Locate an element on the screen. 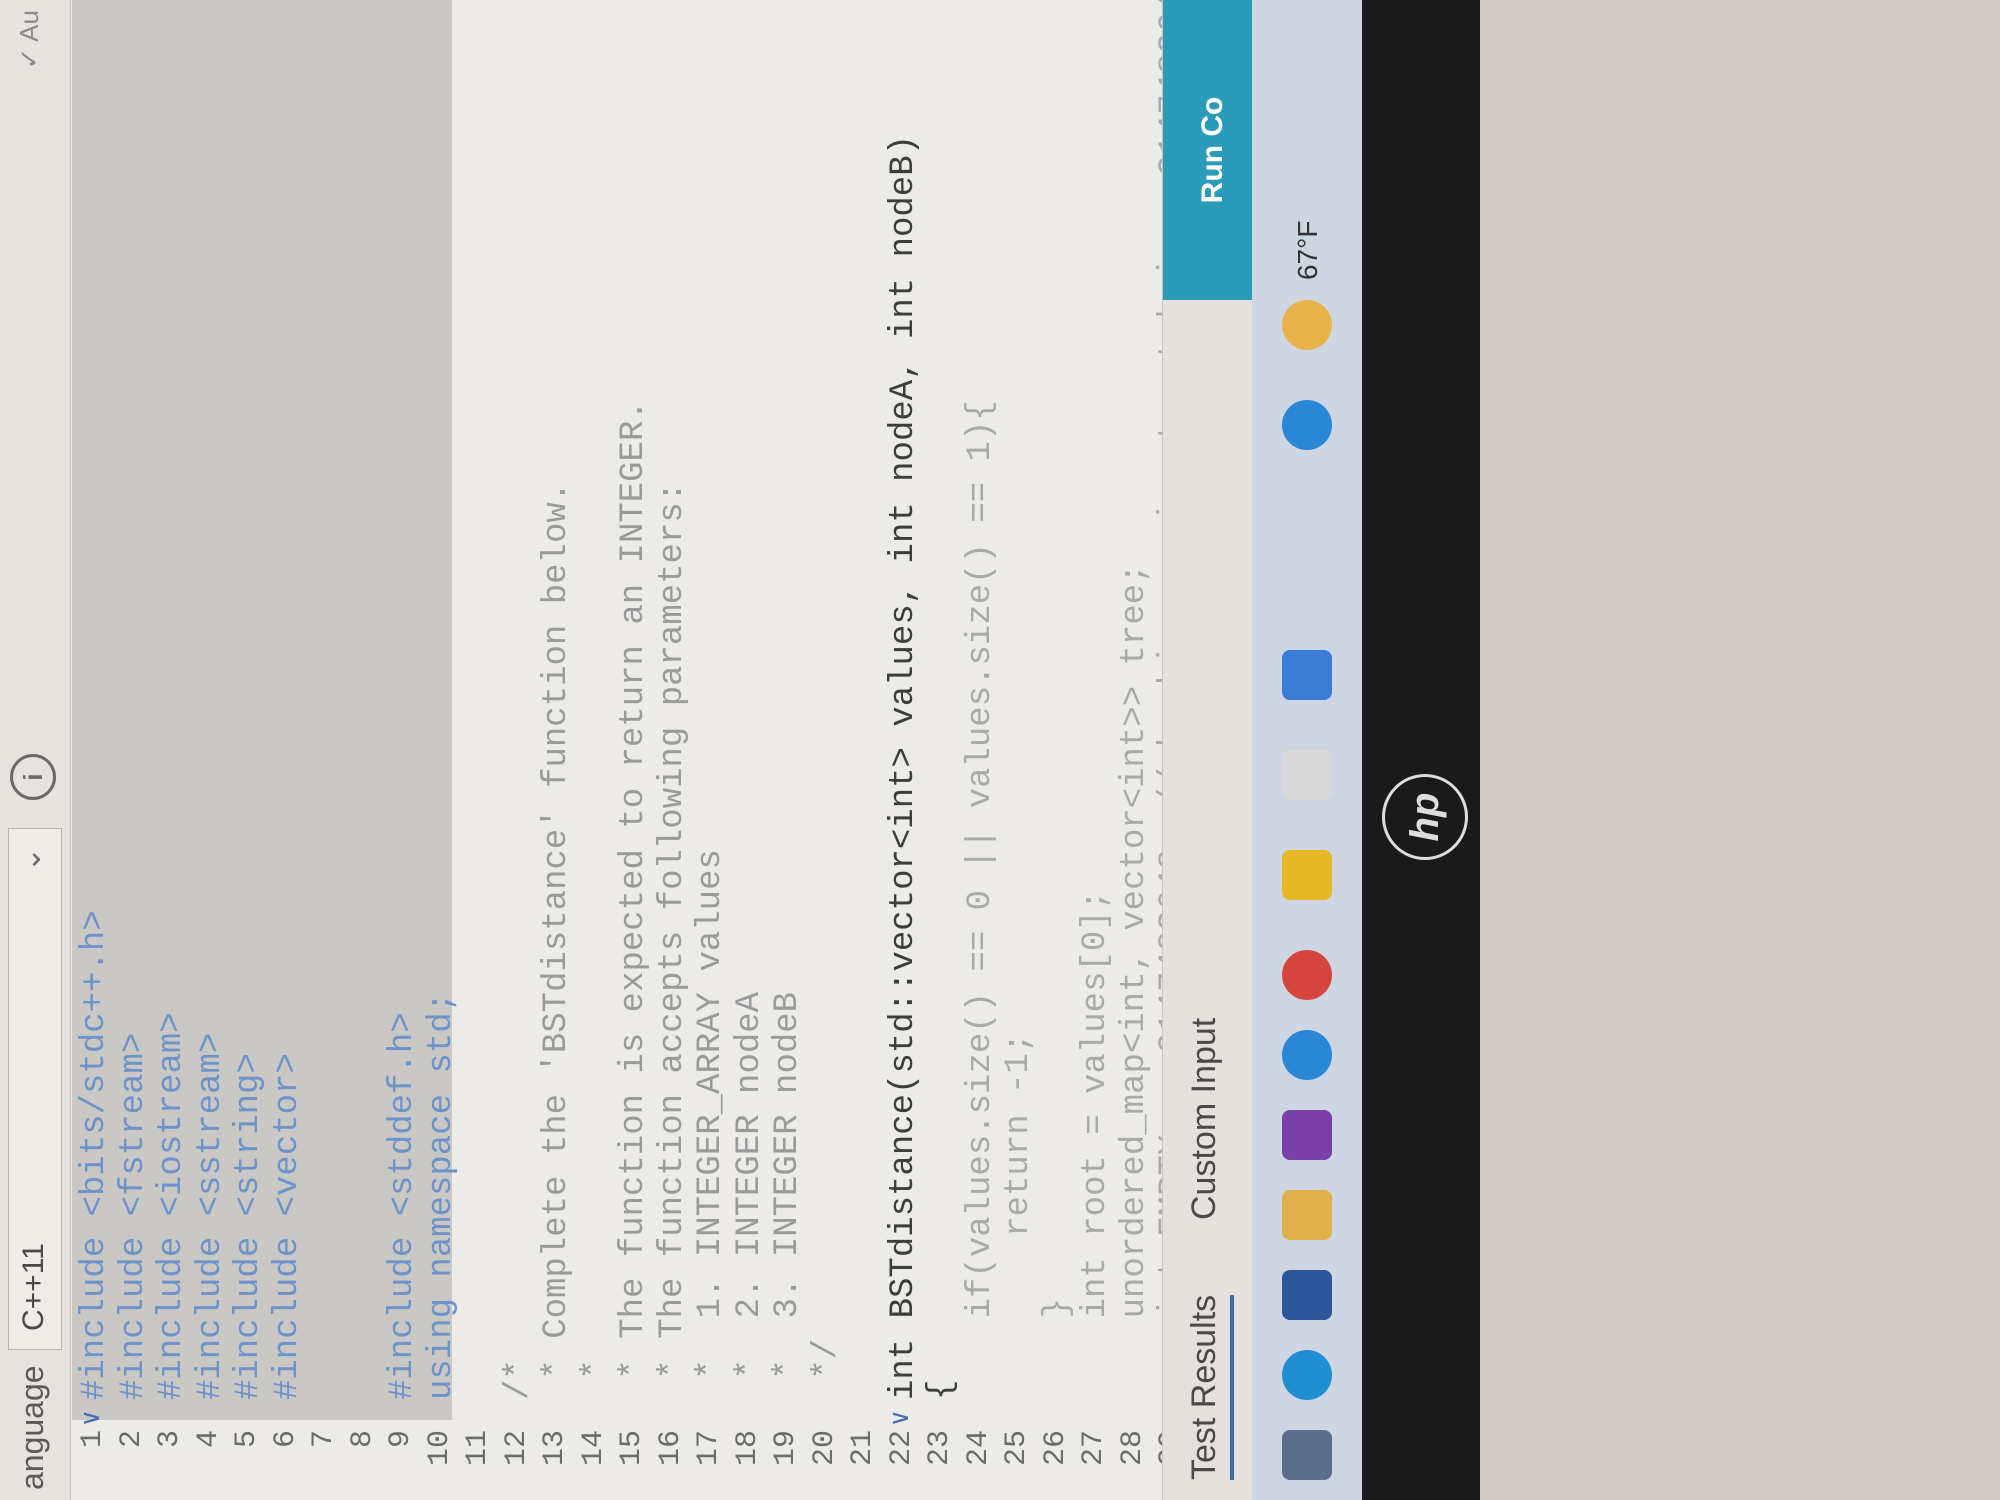  code-line: 12 /* is located at coordinates (519, 750).